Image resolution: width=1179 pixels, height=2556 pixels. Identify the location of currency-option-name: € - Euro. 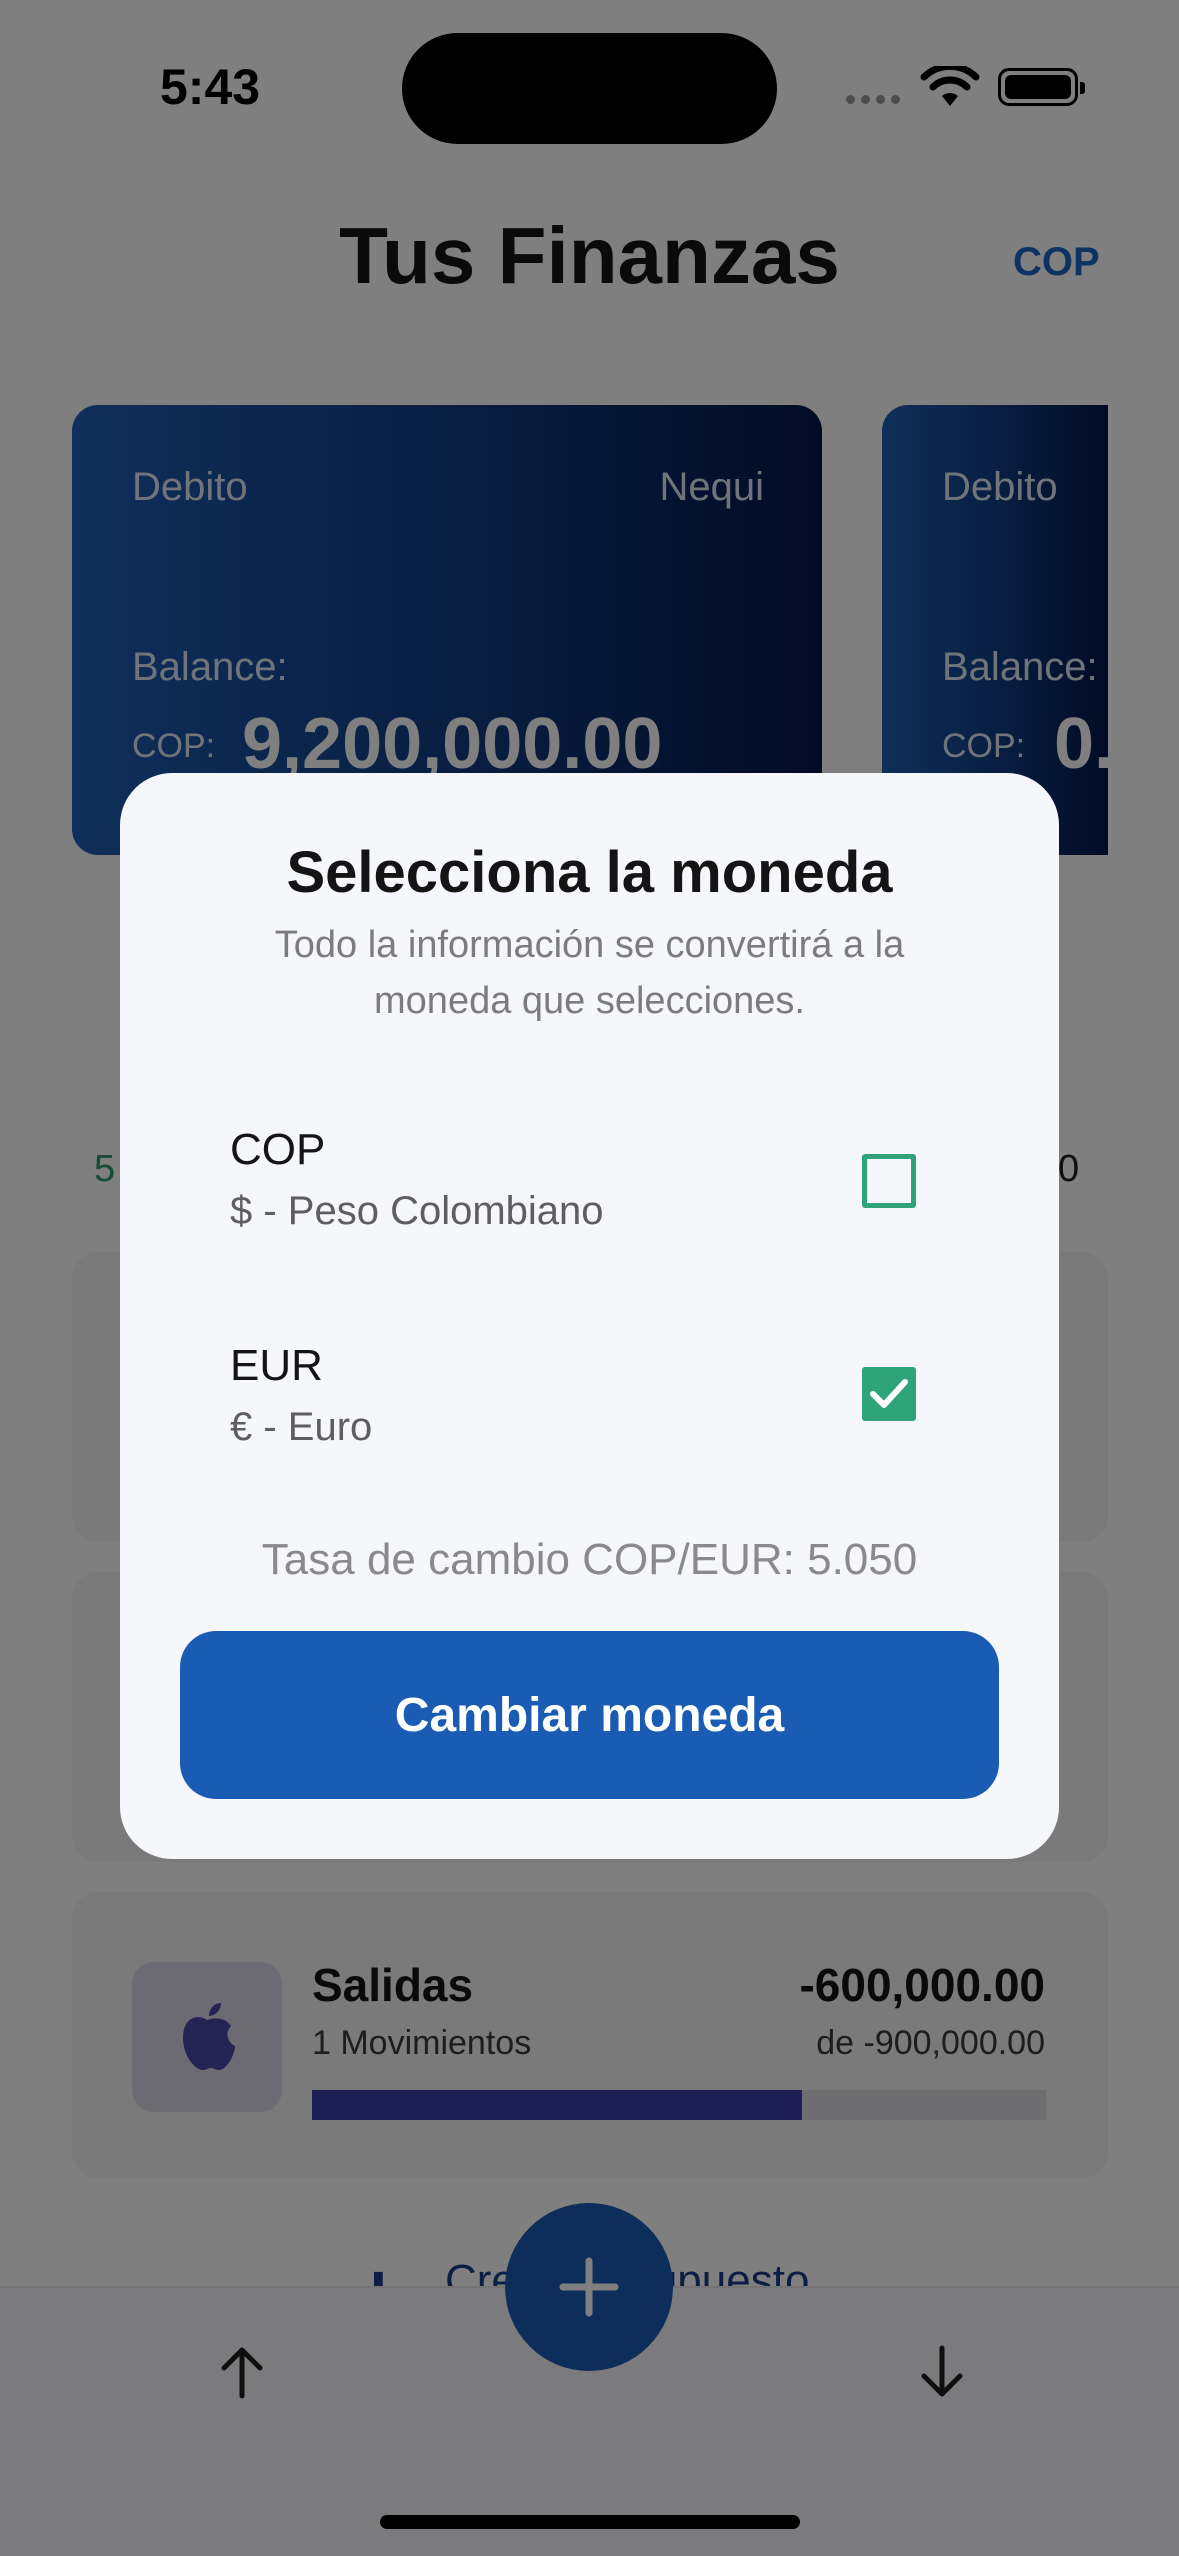
(301, 1427).